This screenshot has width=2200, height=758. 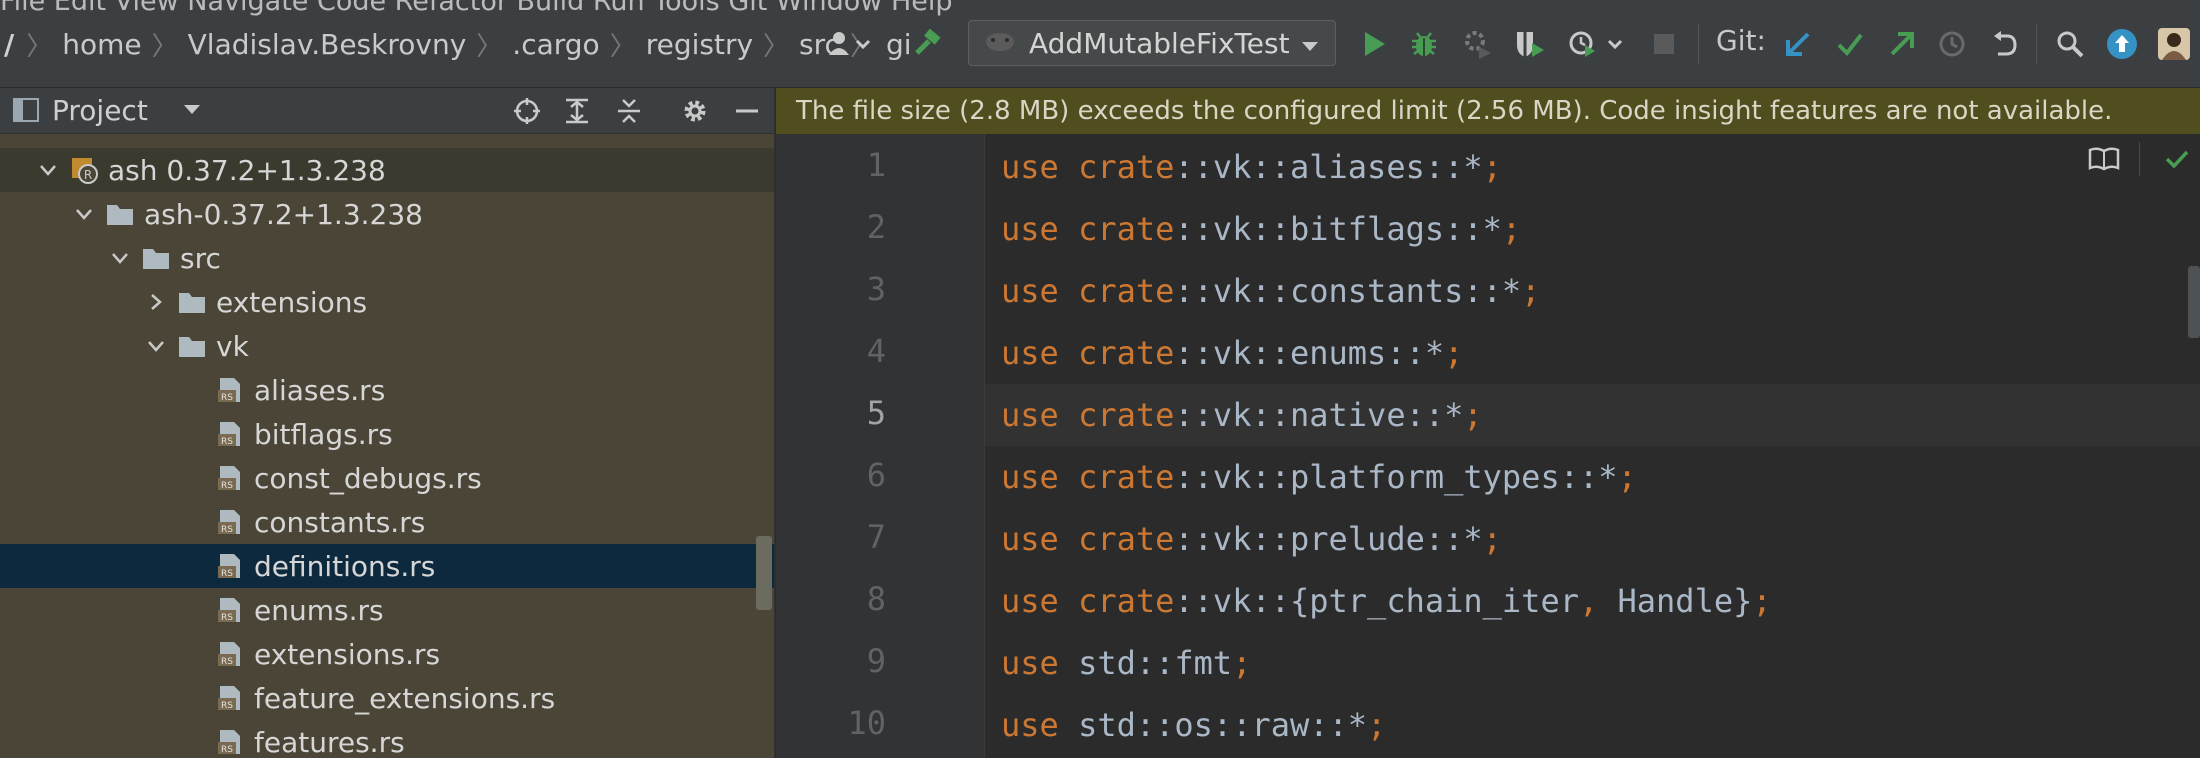 What do you see at coordinates (1338, 353) in the screenshot?
I see `code-token: enums` at bounding box center [1338, 353].